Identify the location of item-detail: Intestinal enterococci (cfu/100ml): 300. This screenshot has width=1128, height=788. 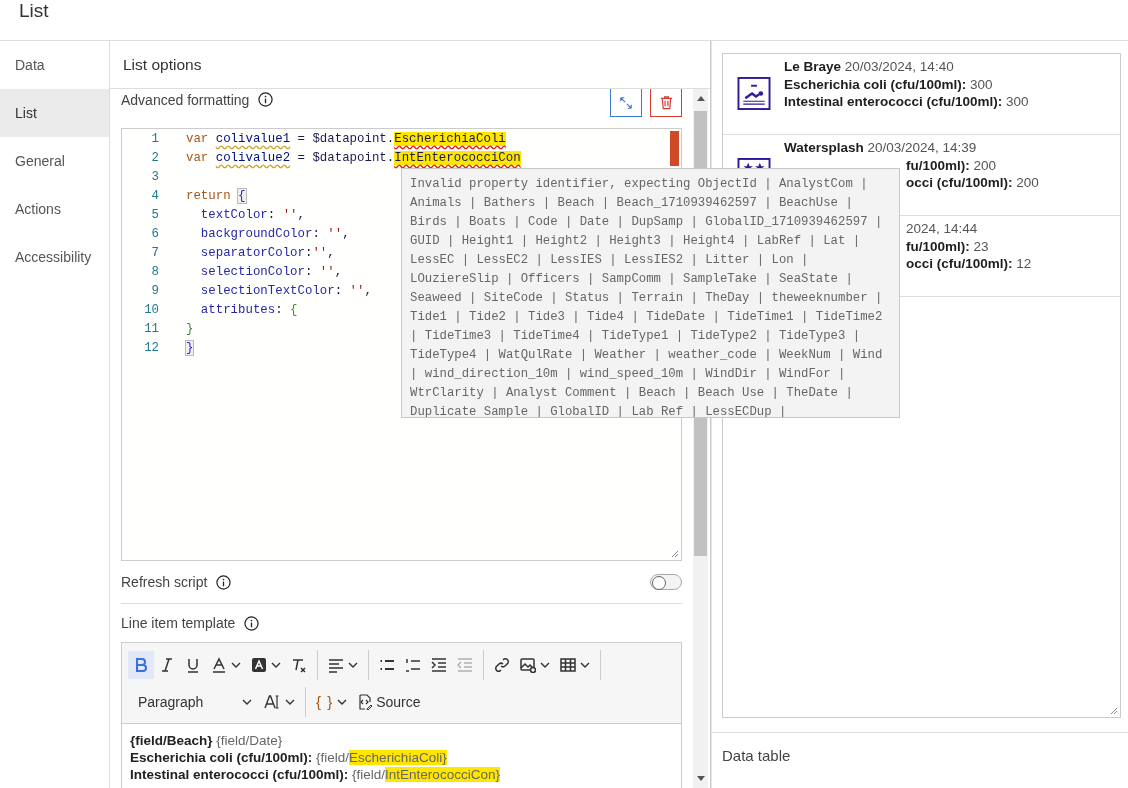
(906, 102).